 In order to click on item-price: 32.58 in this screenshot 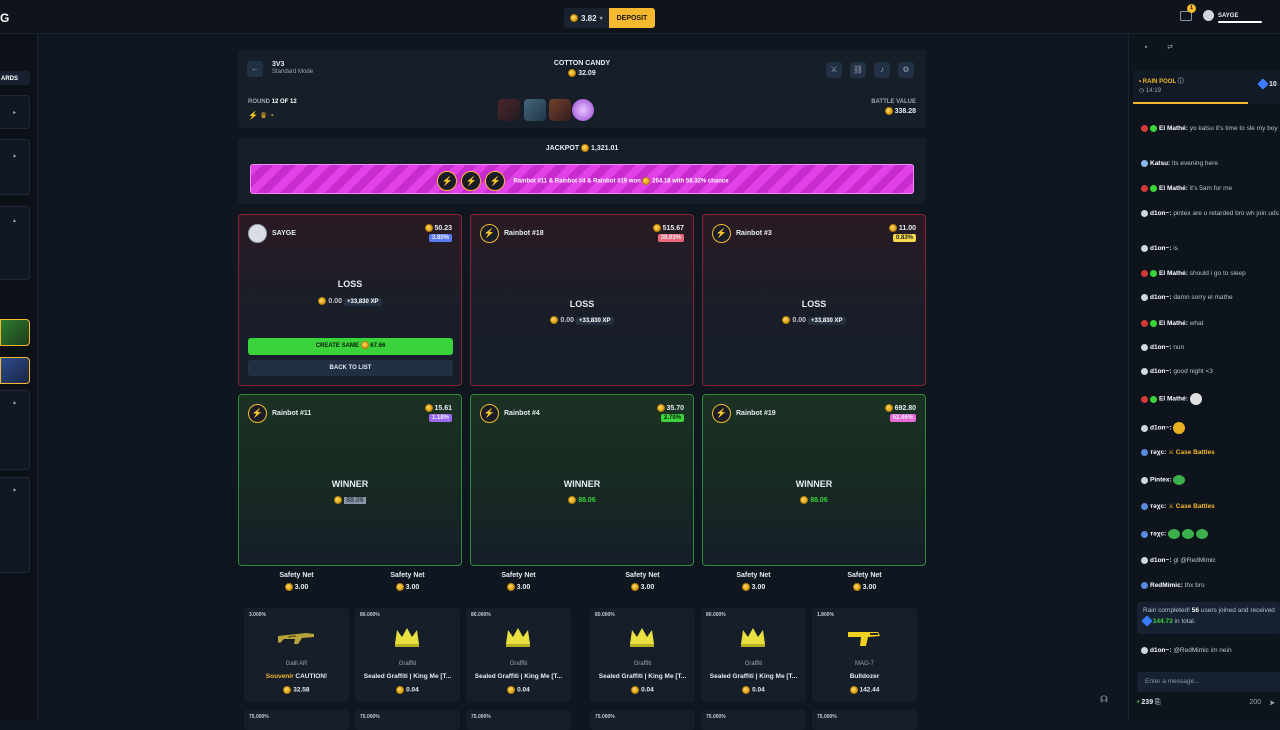, I will do `click(301, 690)`.